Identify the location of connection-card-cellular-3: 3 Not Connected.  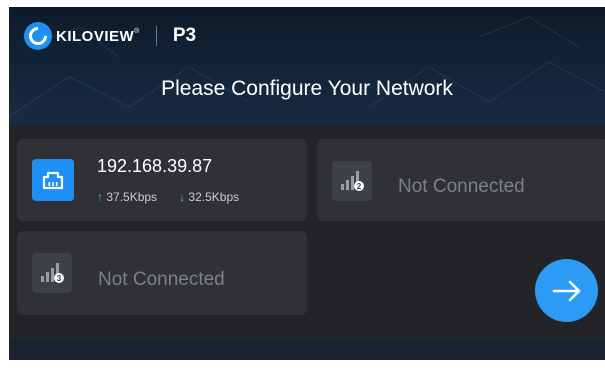
(162, 273).